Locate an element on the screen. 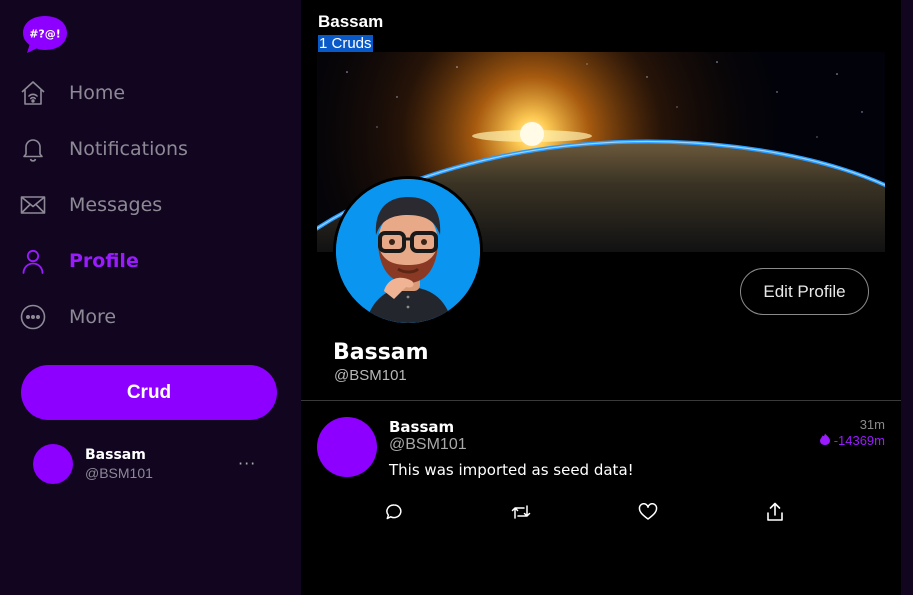 The width and height of the screenshot is (913, 595). more-circle-icon is located at coordinates (33, 317).